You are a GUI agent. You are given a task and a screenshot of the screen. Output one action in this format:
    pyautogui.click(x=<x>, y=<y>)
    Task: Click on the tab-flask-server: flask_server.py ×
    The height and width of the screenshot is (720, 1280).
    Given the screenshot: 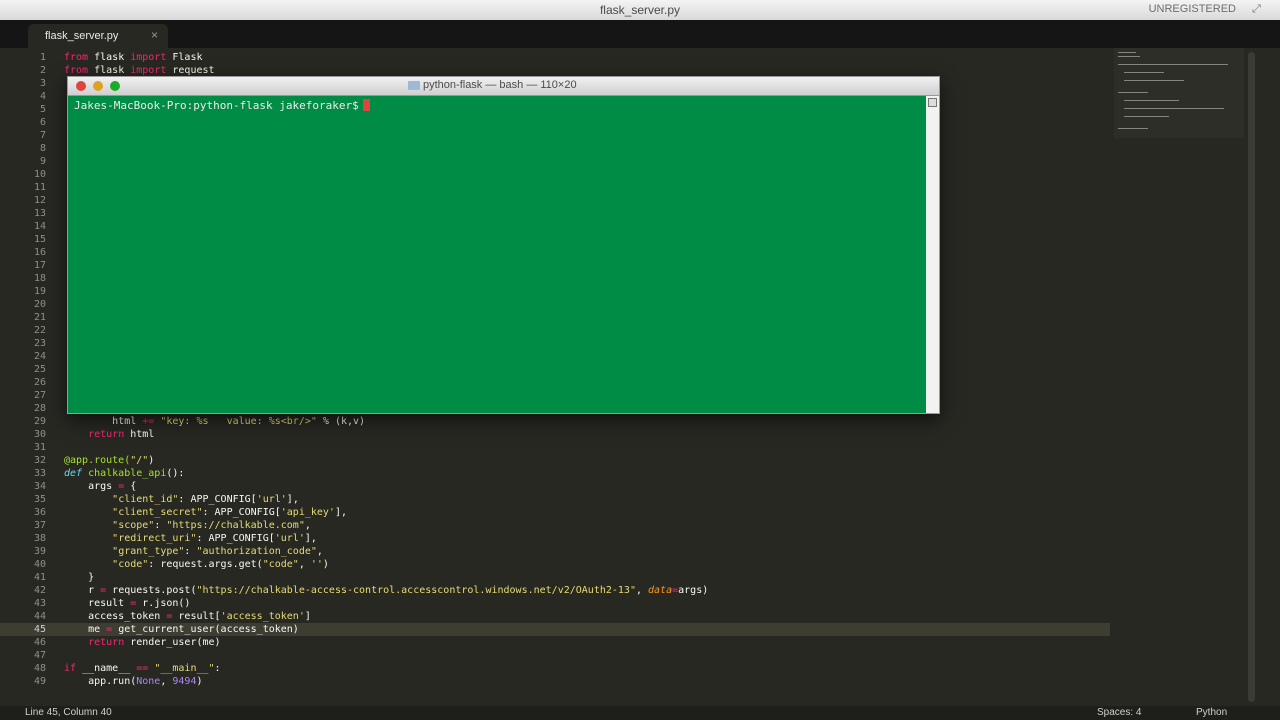 What is the action you would take?
    pyautogui.click(x=98, y=36)
    